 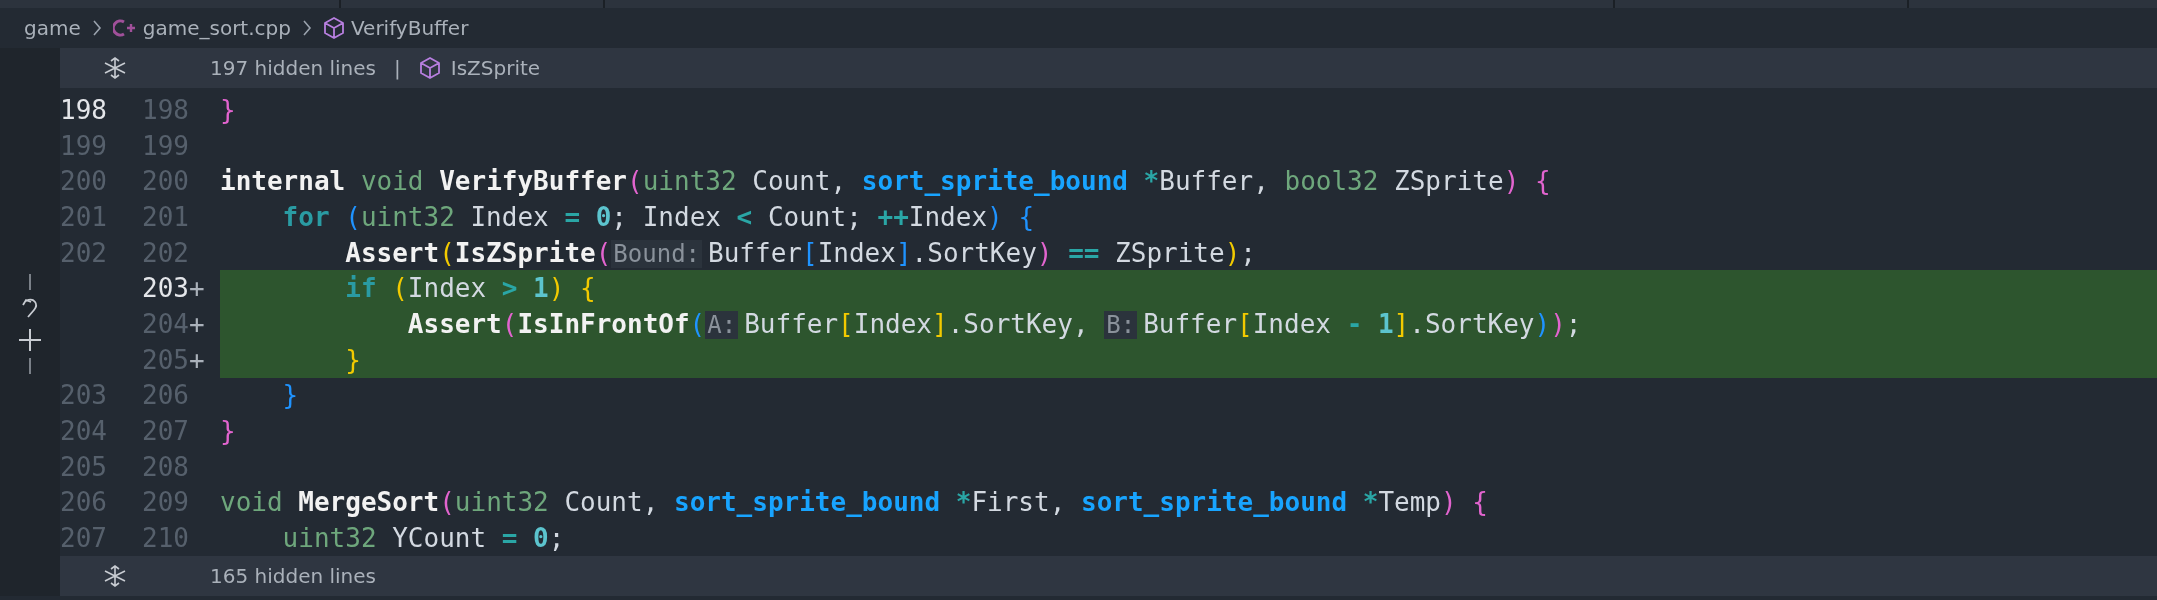 What do you see at coordinates (30, 339) in the screenshot?
I see `plus-icon` at bounding box center [30, 339].